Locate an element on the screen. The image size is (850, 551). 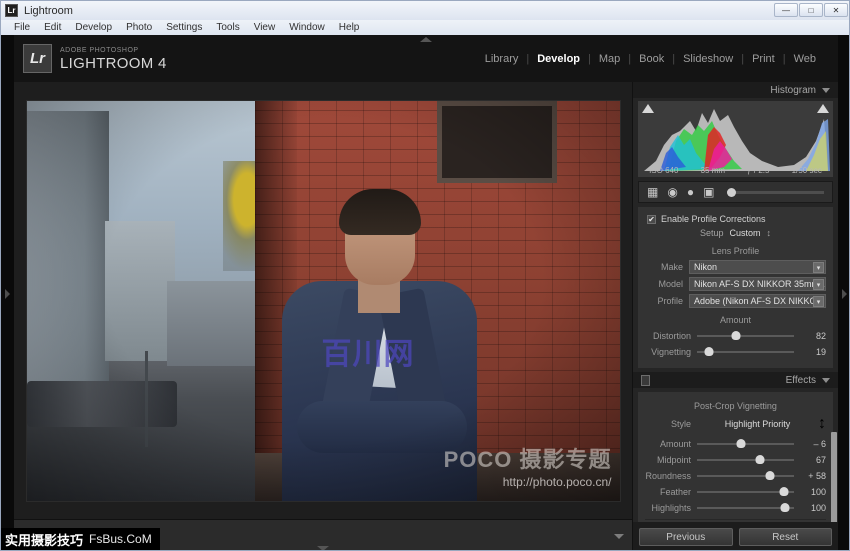
vignette-style-value: Highlight Priority is located at coordinates (757, 424).